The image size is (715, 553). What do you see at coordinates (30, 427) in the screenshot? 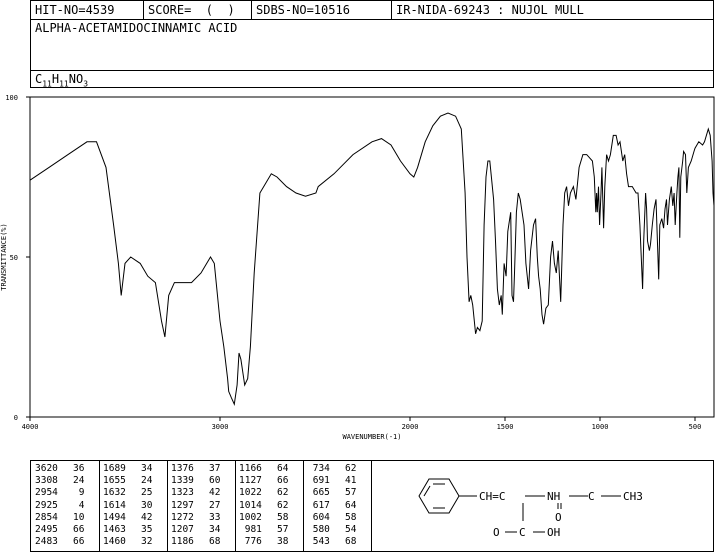
I see `x-tick-label: 4000` at bounding box center [30, 427].